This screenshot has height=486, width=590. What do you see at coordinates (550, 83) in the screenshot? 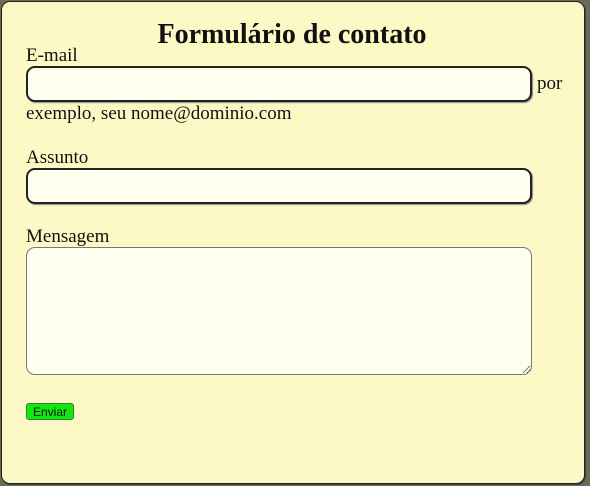
I see `email-hint-part1: por` at bounding box center [550, 83].